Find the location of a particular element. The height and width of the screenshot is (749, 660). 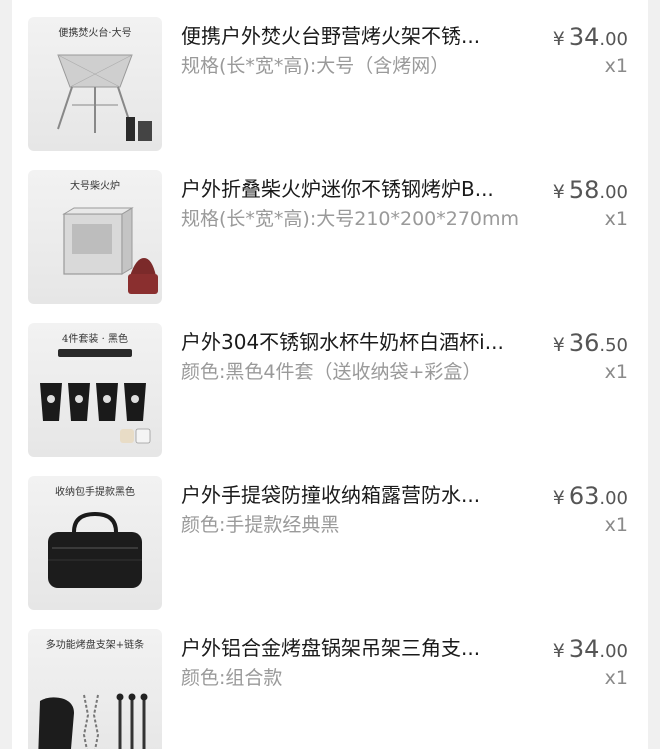

product-thumbnail: 大号柴火炉 is located at coordinates (95, 237).